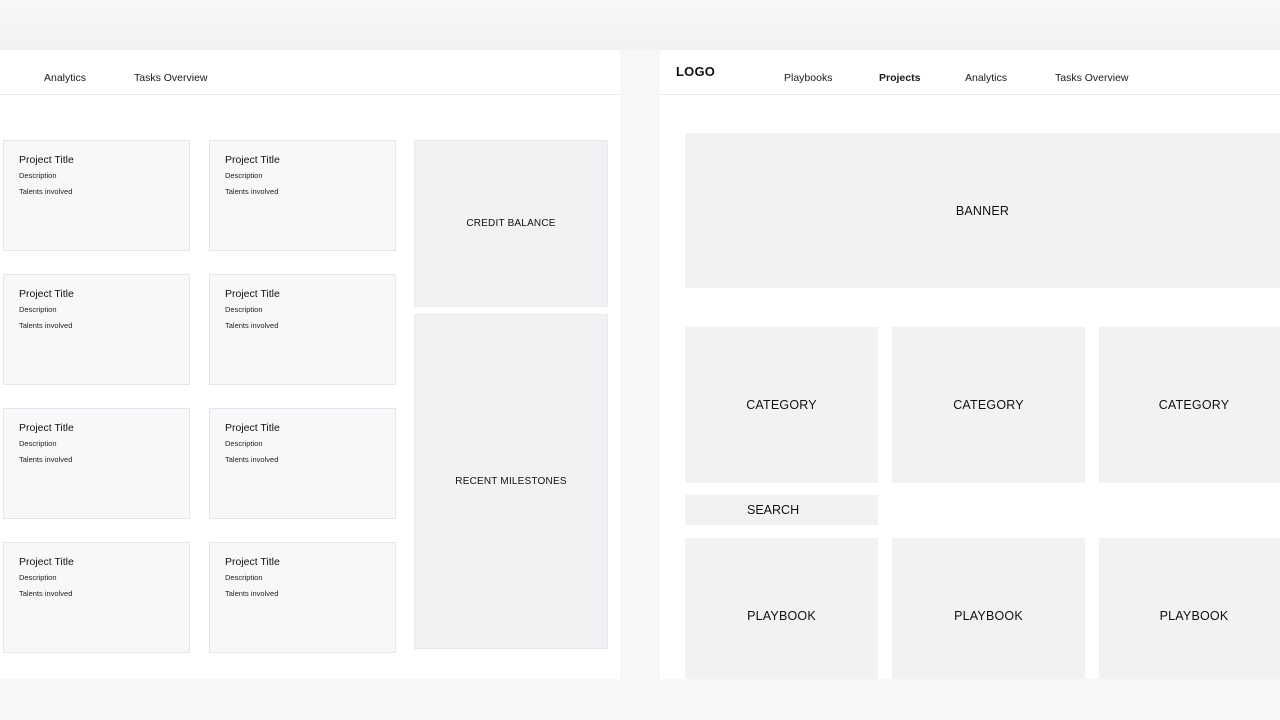  Describe the element at coordinates (899, 78) in the screenshot. I see `nav-item-projects: Projects` at that location.